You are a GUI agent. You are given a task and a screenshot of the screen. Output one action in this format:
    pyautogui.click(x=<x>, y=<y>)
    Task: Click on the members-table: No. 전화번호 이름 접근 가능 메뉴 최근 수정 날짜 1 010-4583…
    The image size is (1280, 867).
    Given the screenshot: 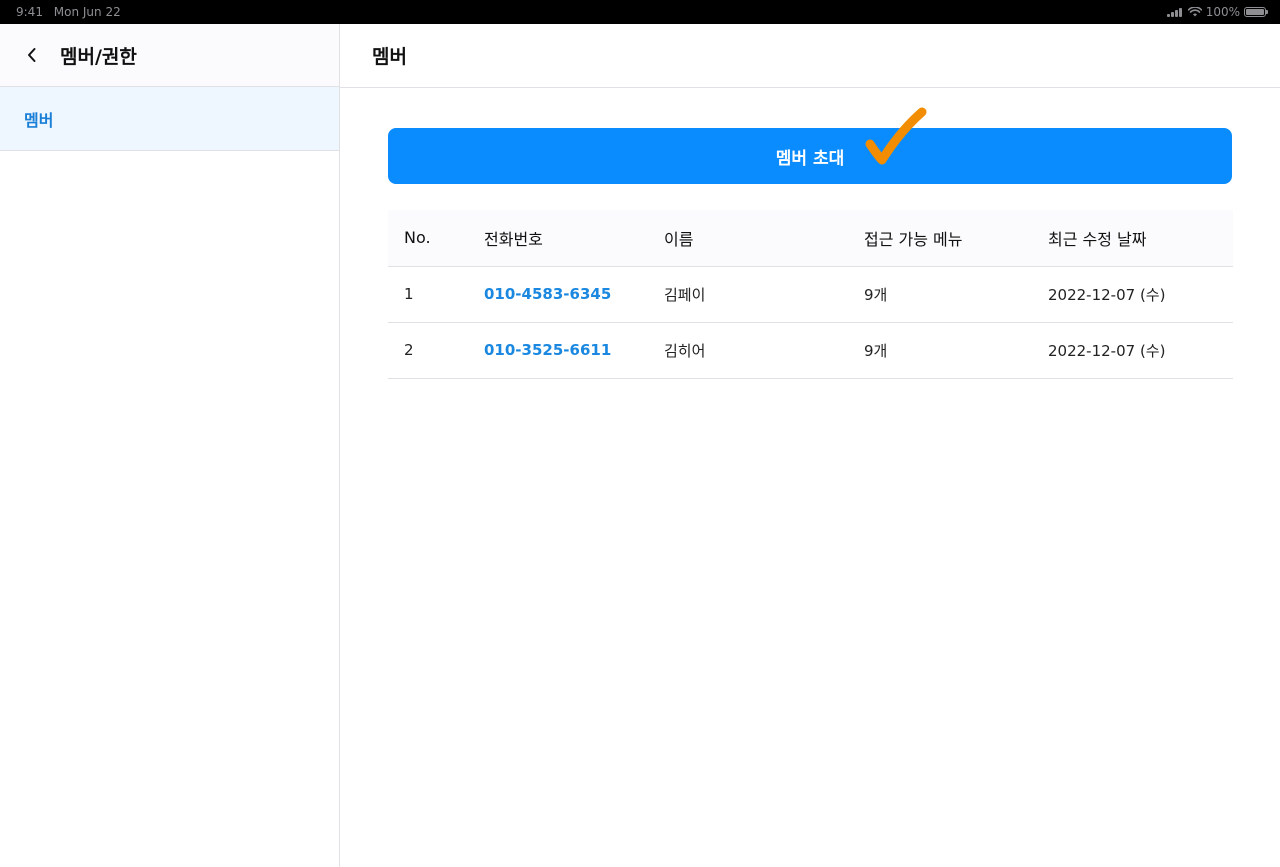 What is the action you would take?
    pyautogui.click(x=810, y=294)
    